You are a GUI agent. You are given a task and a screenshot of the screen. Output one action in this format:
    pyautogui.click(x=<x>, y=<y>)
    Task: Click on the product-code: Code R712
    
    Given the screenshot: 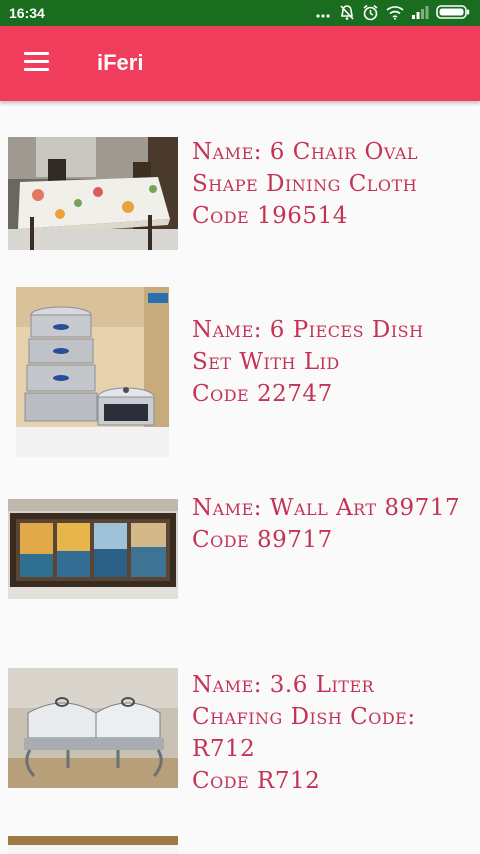 What is the action you would take?
    pyautogui.click(x=256, y=781)
    